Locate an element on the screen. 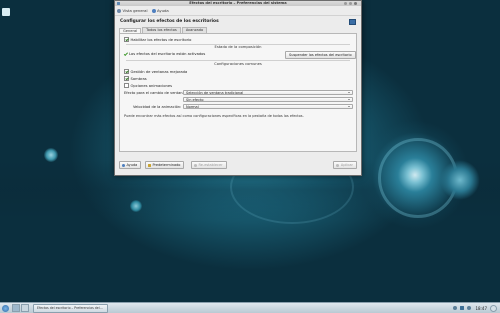  enable-effects-checkbox is located at coordinates (126, 39).